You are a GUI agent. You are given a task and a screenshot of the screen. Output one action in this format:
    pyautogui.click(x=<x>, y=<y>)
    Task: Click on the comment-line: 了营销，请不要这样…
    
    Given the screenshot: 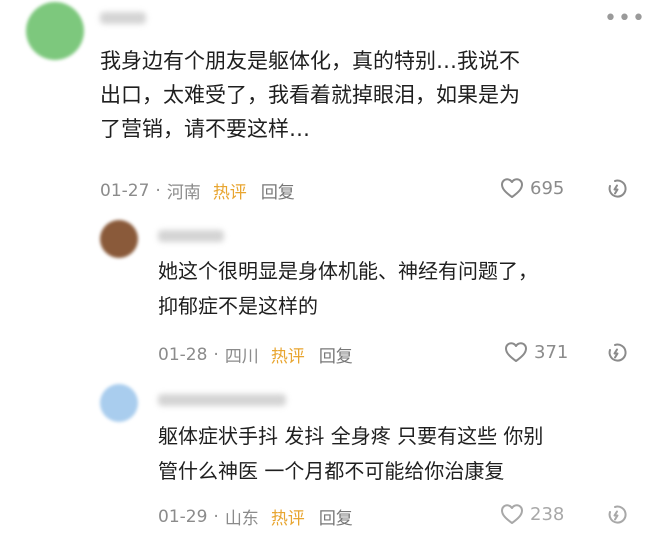 What is the action you would take?
    pyautogui.click(x=205, y=129)
    